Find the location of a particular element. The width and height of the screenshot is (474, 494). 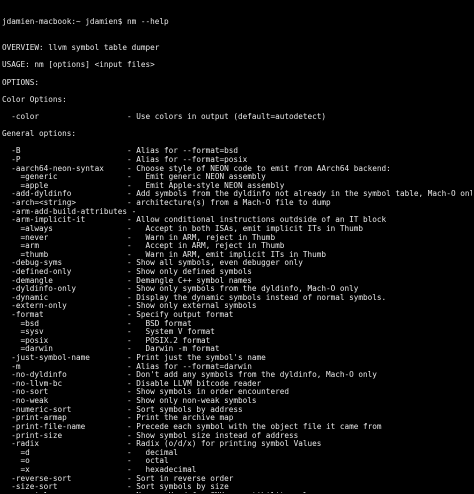

output-line: OVERVIEW: llvm symbol table dumper is located at coordinates (81, 48).